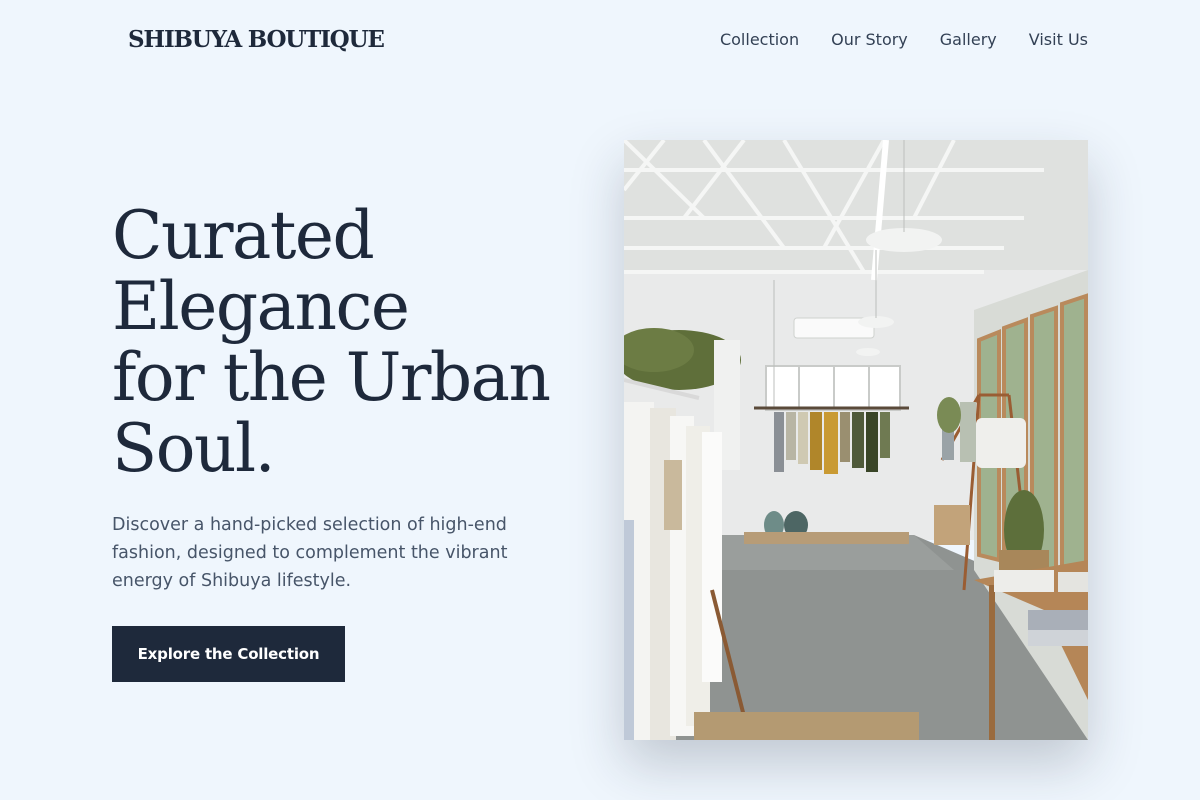  What do you see at coordinates (261, 306) in the screenshot?
I see `hero-title-line: Elegance` at bounding box center [261, 306].